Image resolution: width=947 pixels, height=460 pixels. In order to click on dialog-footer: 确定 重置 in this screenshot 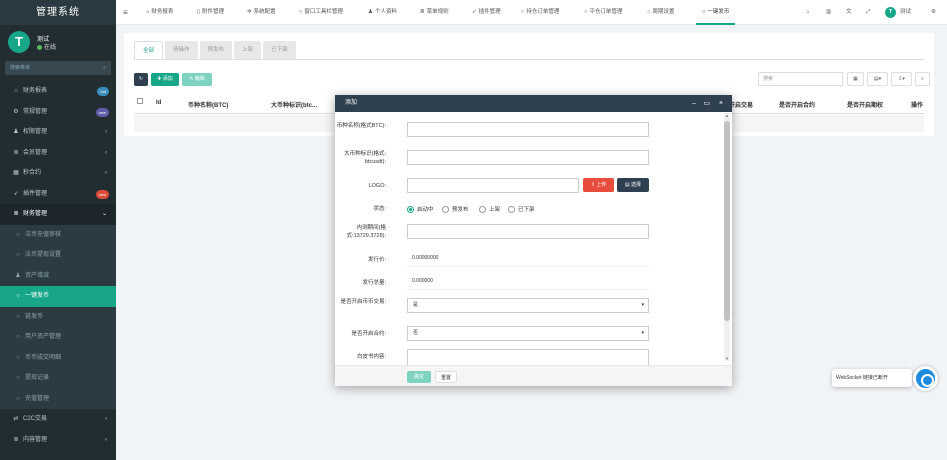, I will do `click(533, 375)`.